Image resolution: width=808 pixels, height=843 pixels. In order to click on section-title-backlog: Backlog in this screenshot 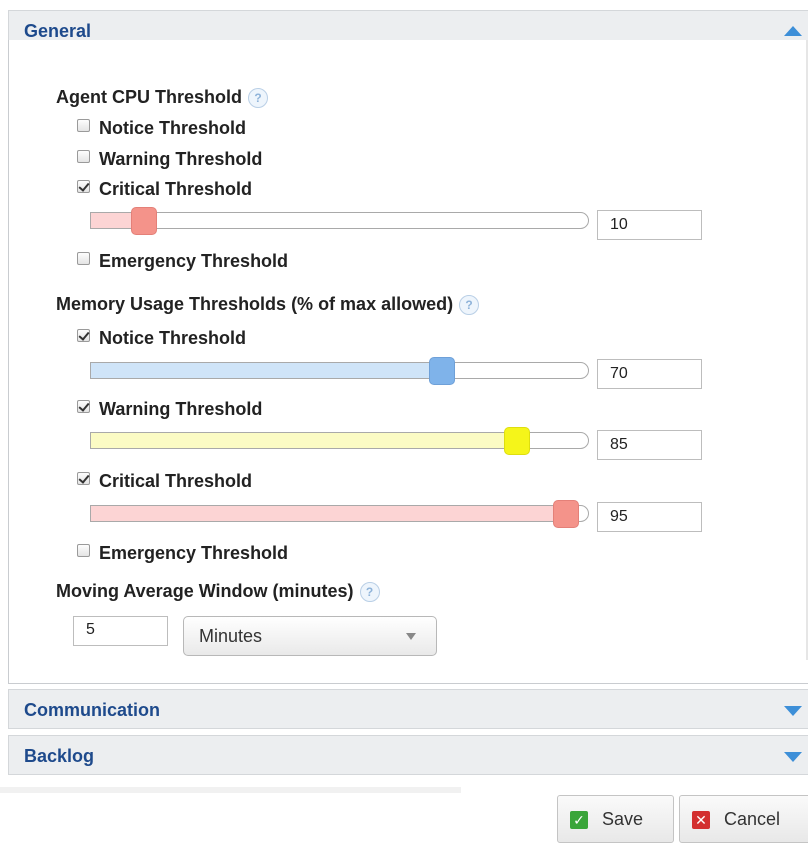, I will do `click(59, 756)`.